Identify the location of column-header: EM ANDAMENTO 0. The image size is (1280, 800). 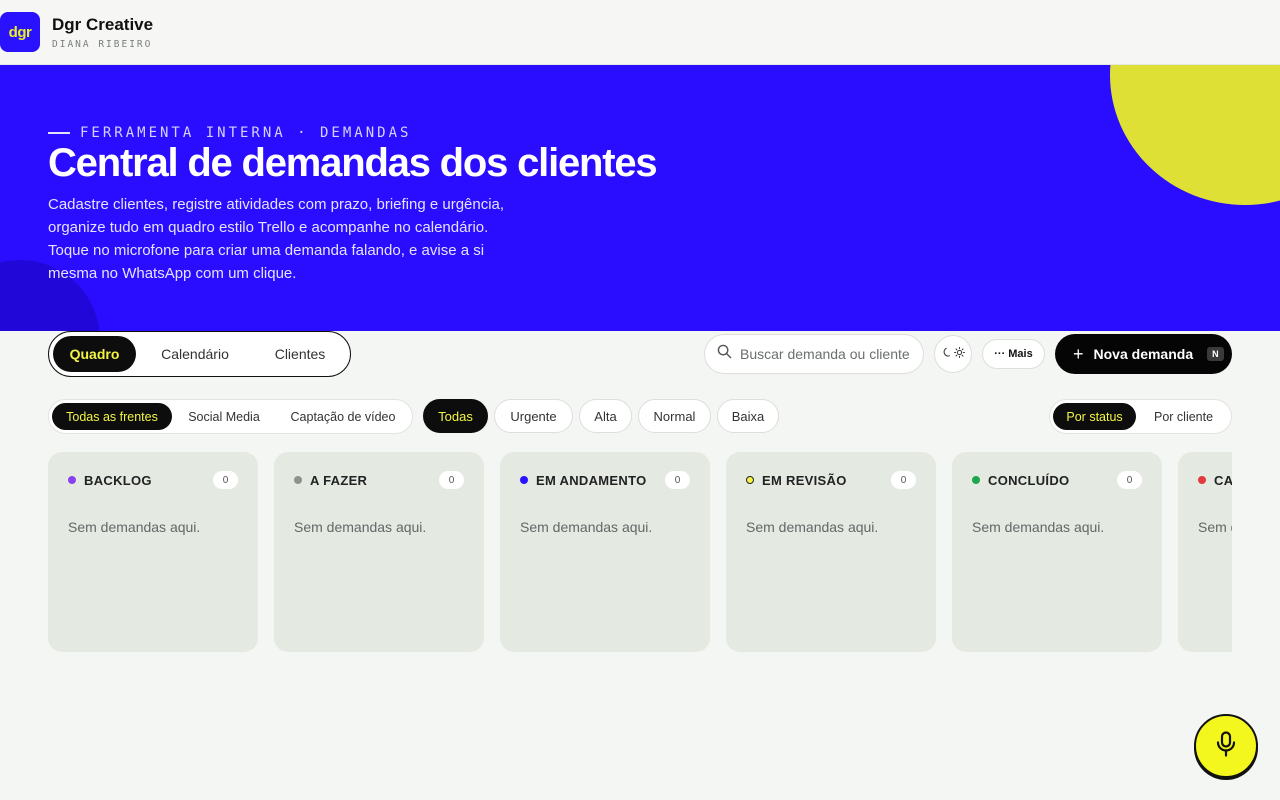
(605, 480).